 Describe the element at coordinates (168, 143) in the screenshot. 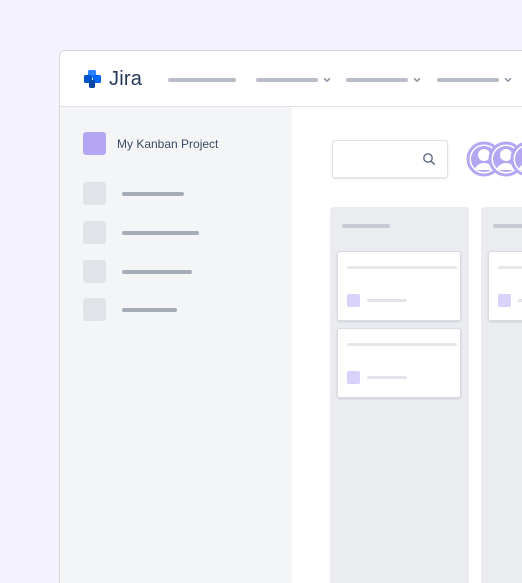

I see `project-name: My Kanban Project` at that location.